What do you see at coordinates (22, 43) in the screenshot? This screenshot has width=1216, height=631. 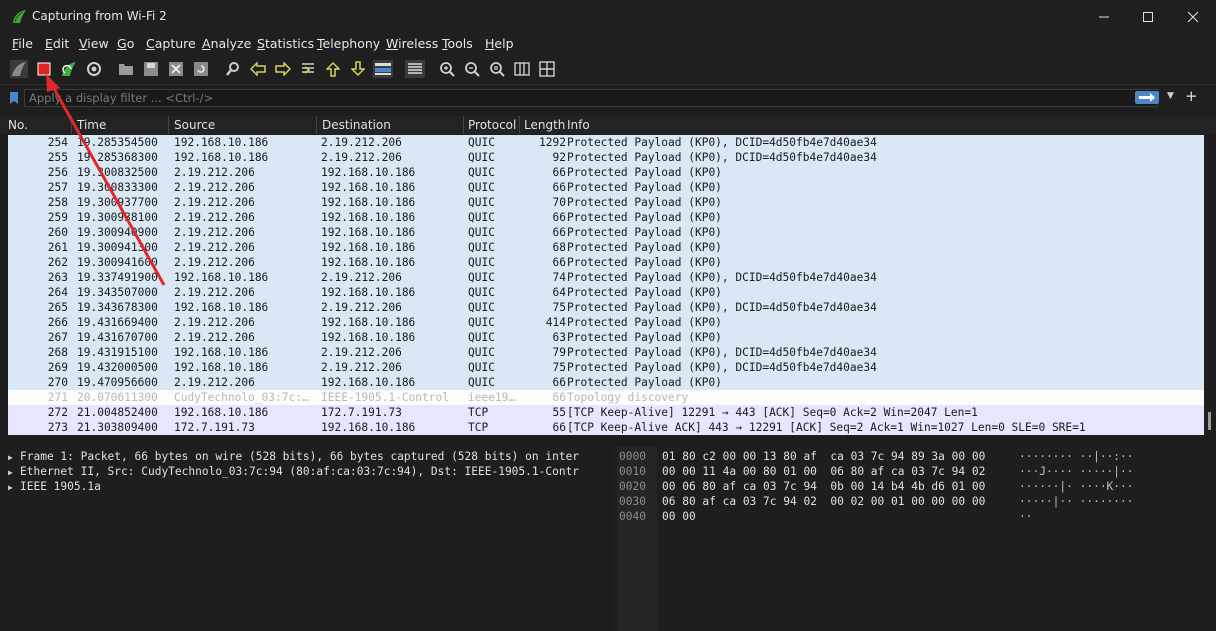 I see `menu-file: File` at bounding box center [22, 43].